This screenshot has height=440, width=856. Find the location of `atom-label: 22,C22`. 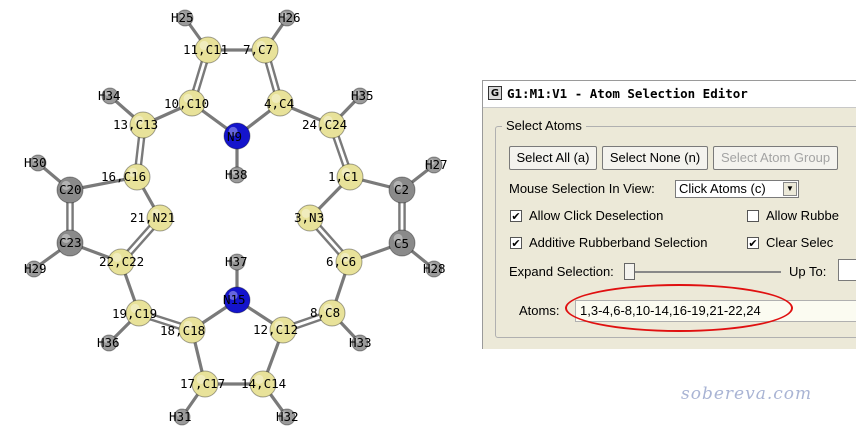

atom-label: 22,C22 is located at coordinates (121, 261).